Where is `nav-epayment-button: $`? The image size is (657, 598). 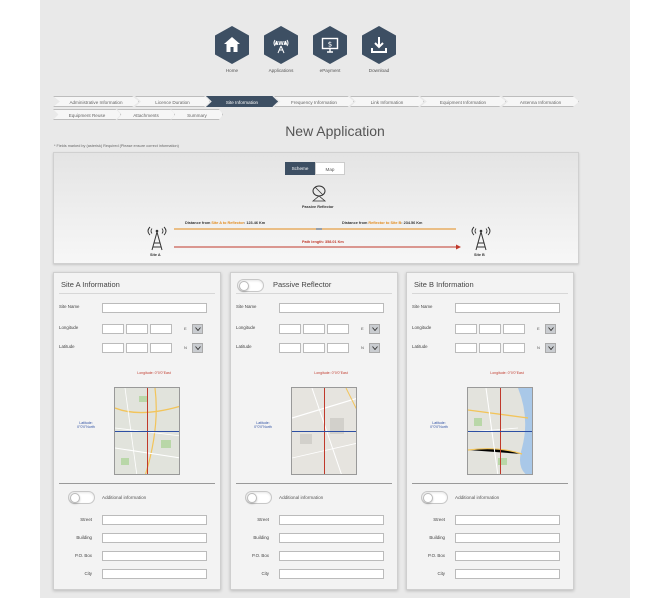
nav-epayment-button: $ is located at coordinates (330, 45).